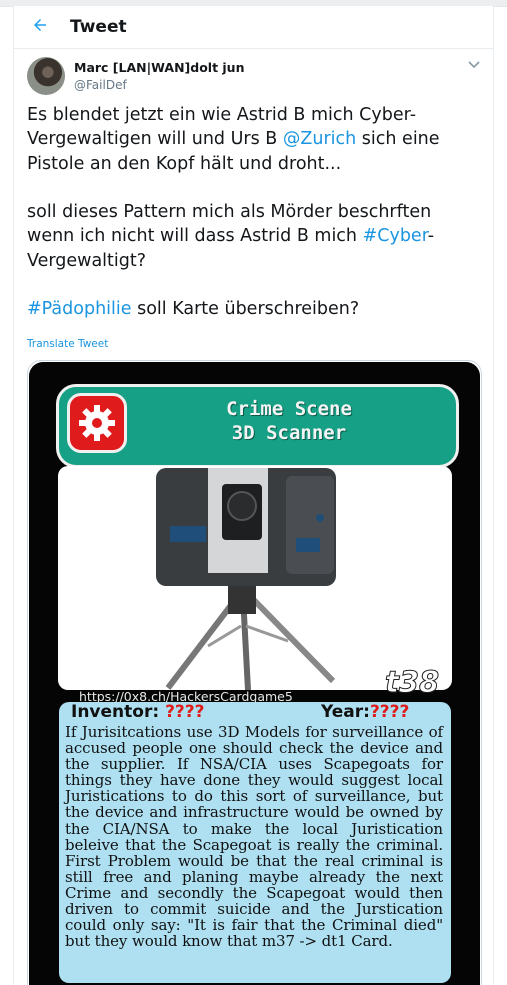 This screenshot has width=507, height=985. I want to click on 3d-scanner-image, so click(246, 579).